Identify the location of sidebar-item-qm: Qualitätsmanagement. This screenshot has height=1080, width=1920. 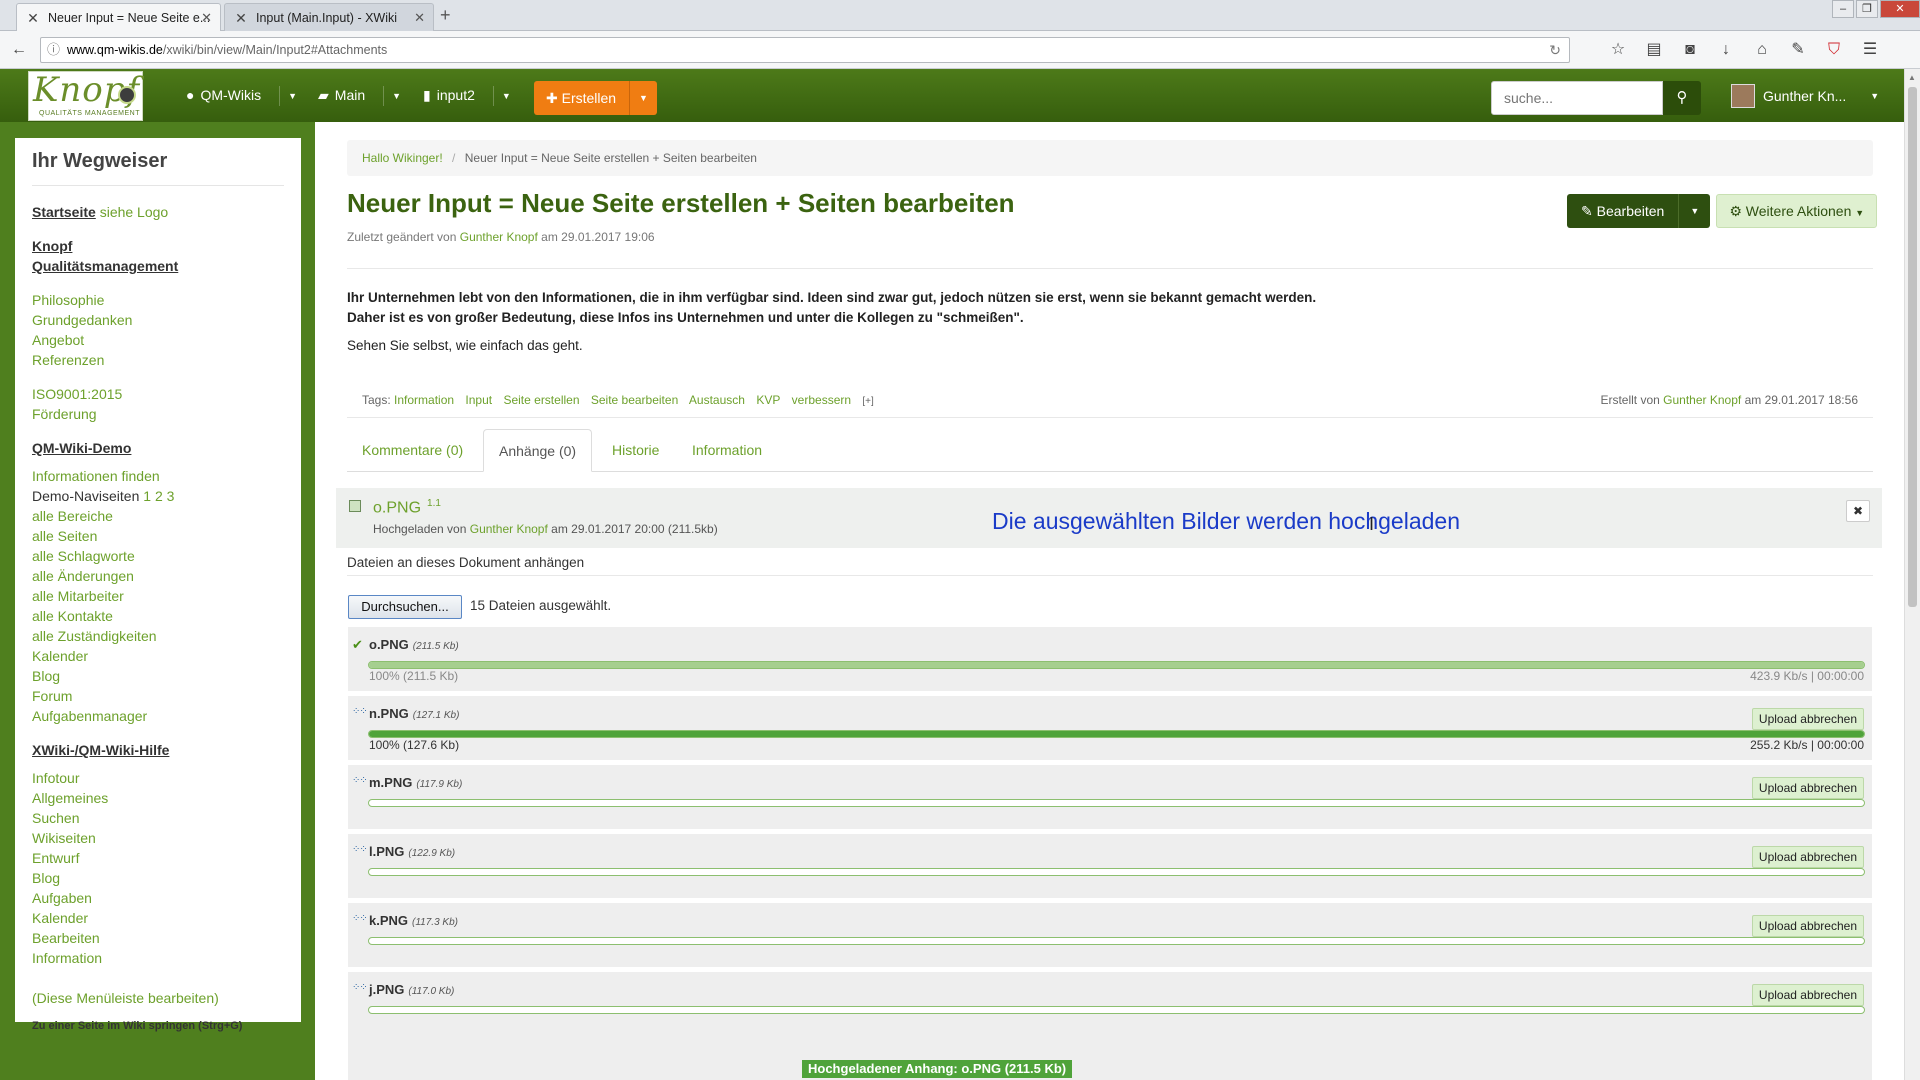
(158, 266).